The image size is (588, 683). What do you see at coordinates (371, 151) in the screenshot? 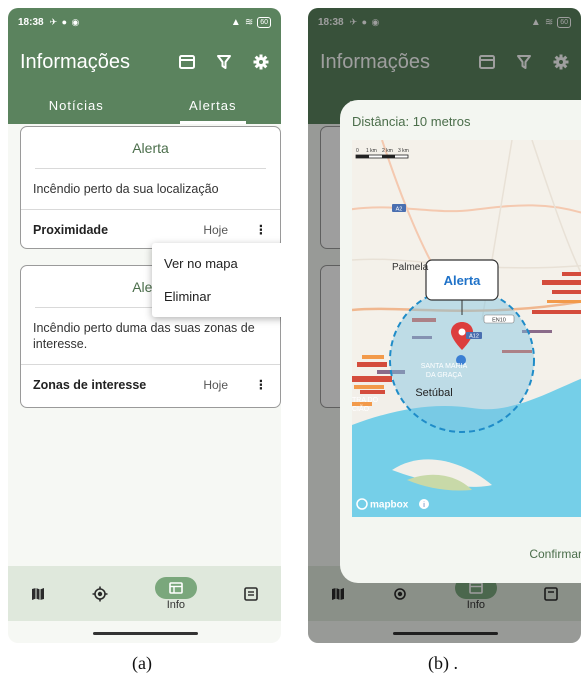
I see `scale-label: 1 km` at bounding box center [371, 151].